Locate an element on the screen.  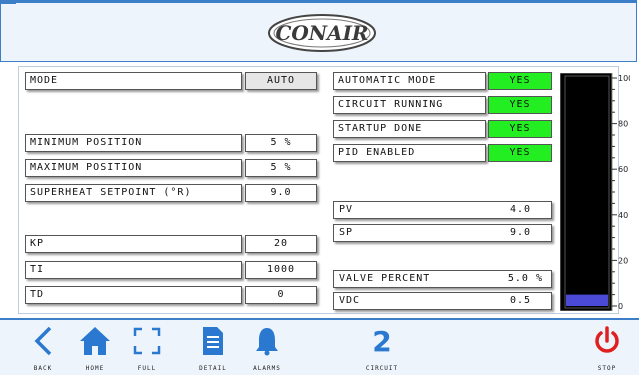
power-icon is located at coordinates (607, 341).